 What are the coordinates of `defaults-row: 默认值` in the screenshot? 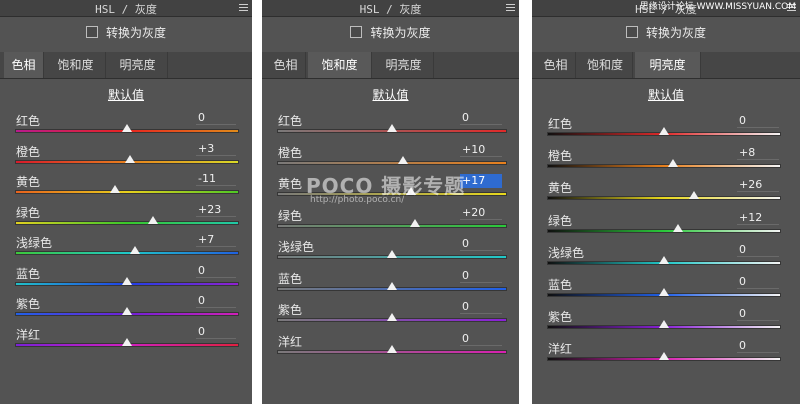 It's located at (126, 94).